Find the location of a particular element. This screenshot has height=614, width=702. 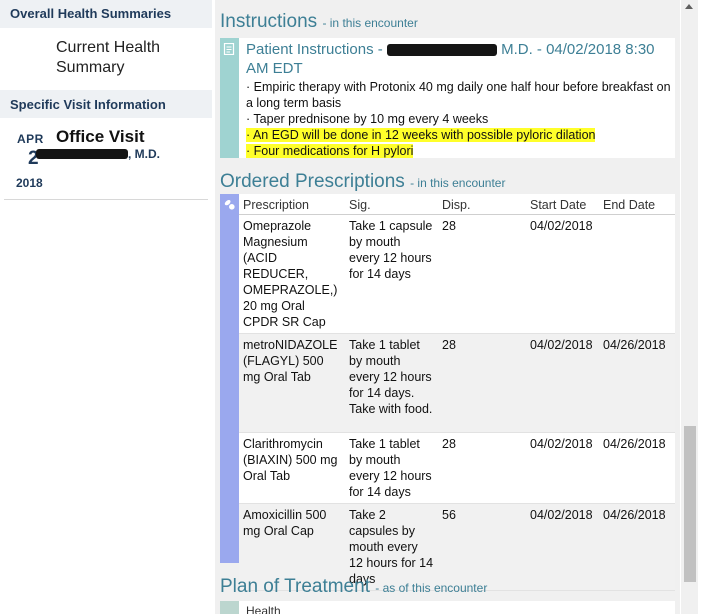

visit-year: 2018 is located at coordinates (29, 183).